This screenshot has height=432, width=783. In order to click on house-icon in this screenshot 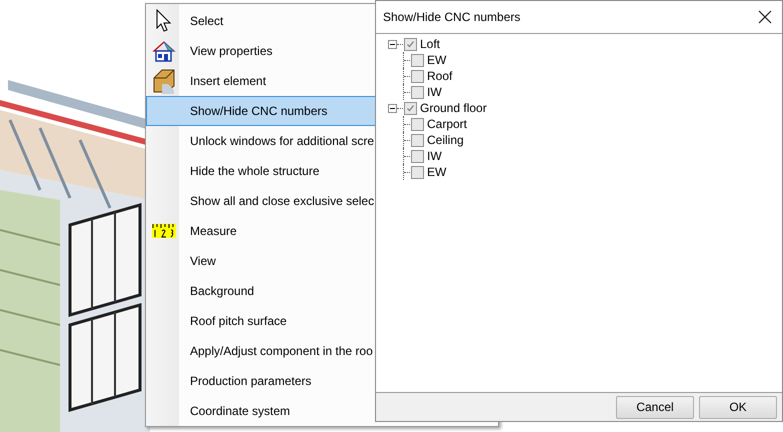, I will do `click(164, 51)`.